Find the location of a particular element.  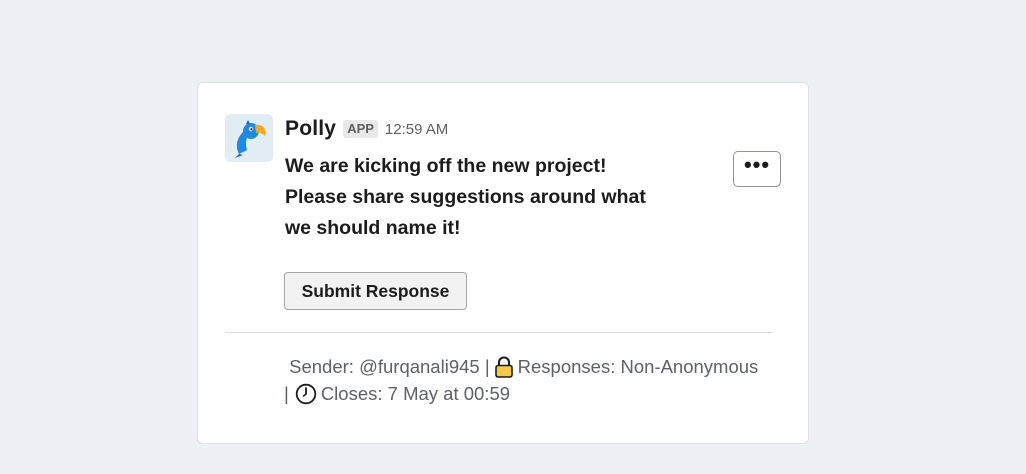

polly-avatar is located at coordinates (249, 138).